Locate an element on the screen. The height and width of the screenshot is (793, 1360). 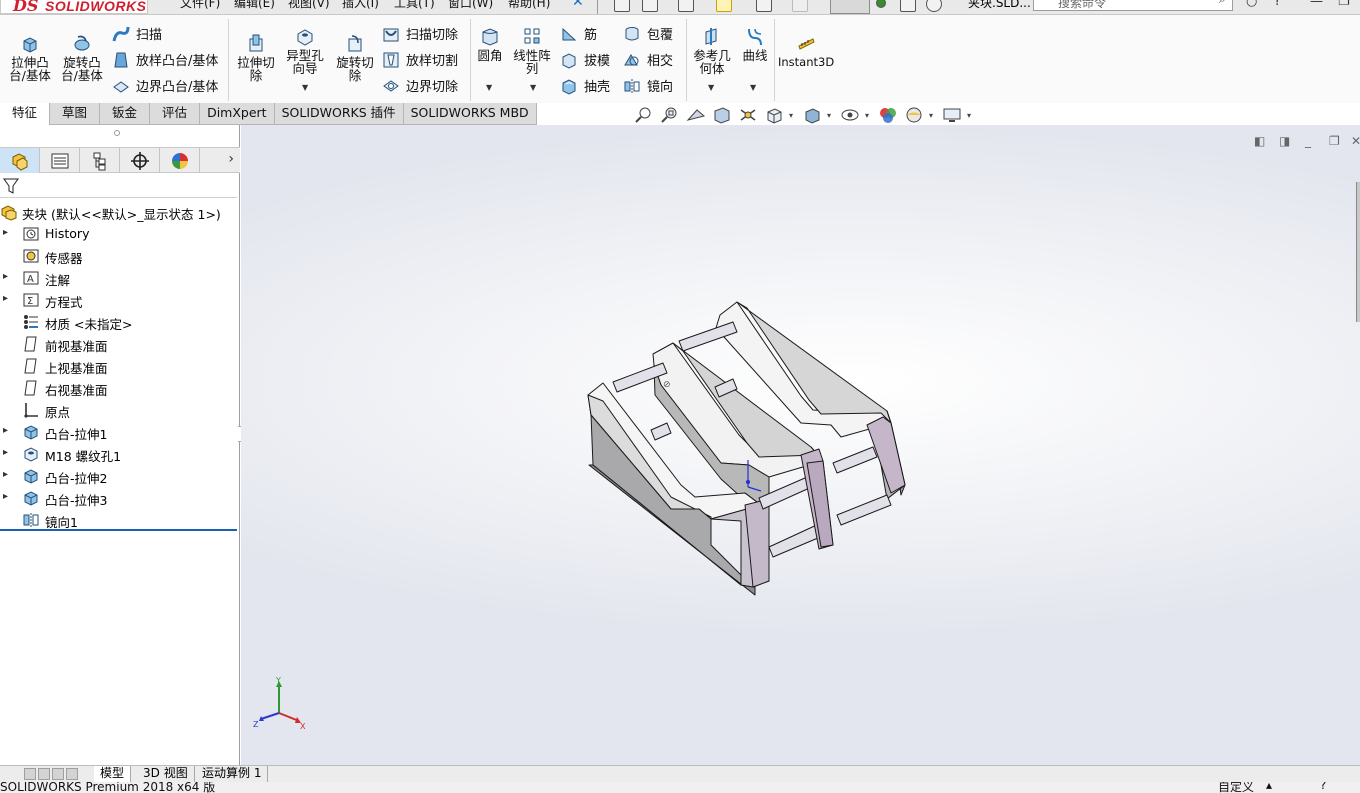
tab-solidworks-addins: SOLIDWORKS 插件 is located at coordinates (339, 114).